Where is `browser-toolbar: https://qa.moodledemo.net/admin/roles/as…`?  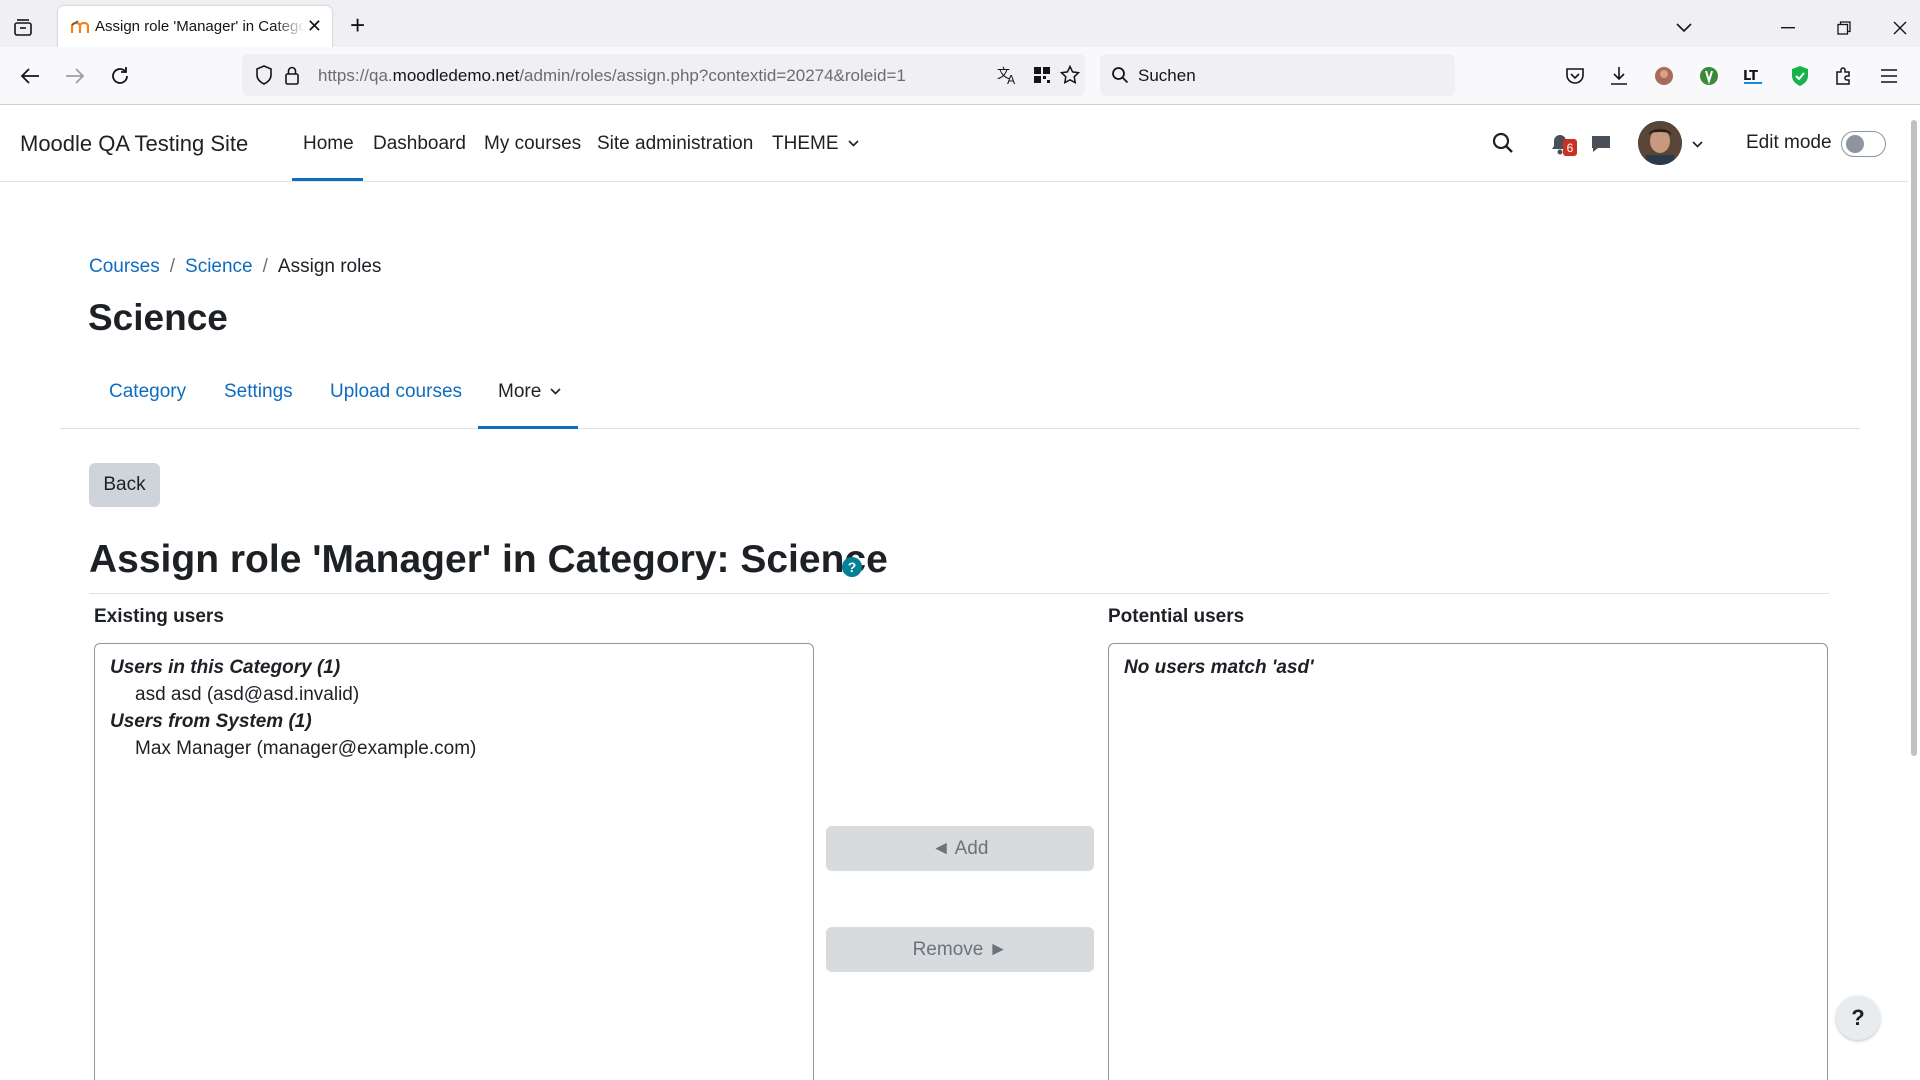
browser-toolbar: https://qa.moodledemo.net/admin/roles/as… is located at coordinates (960, 76).